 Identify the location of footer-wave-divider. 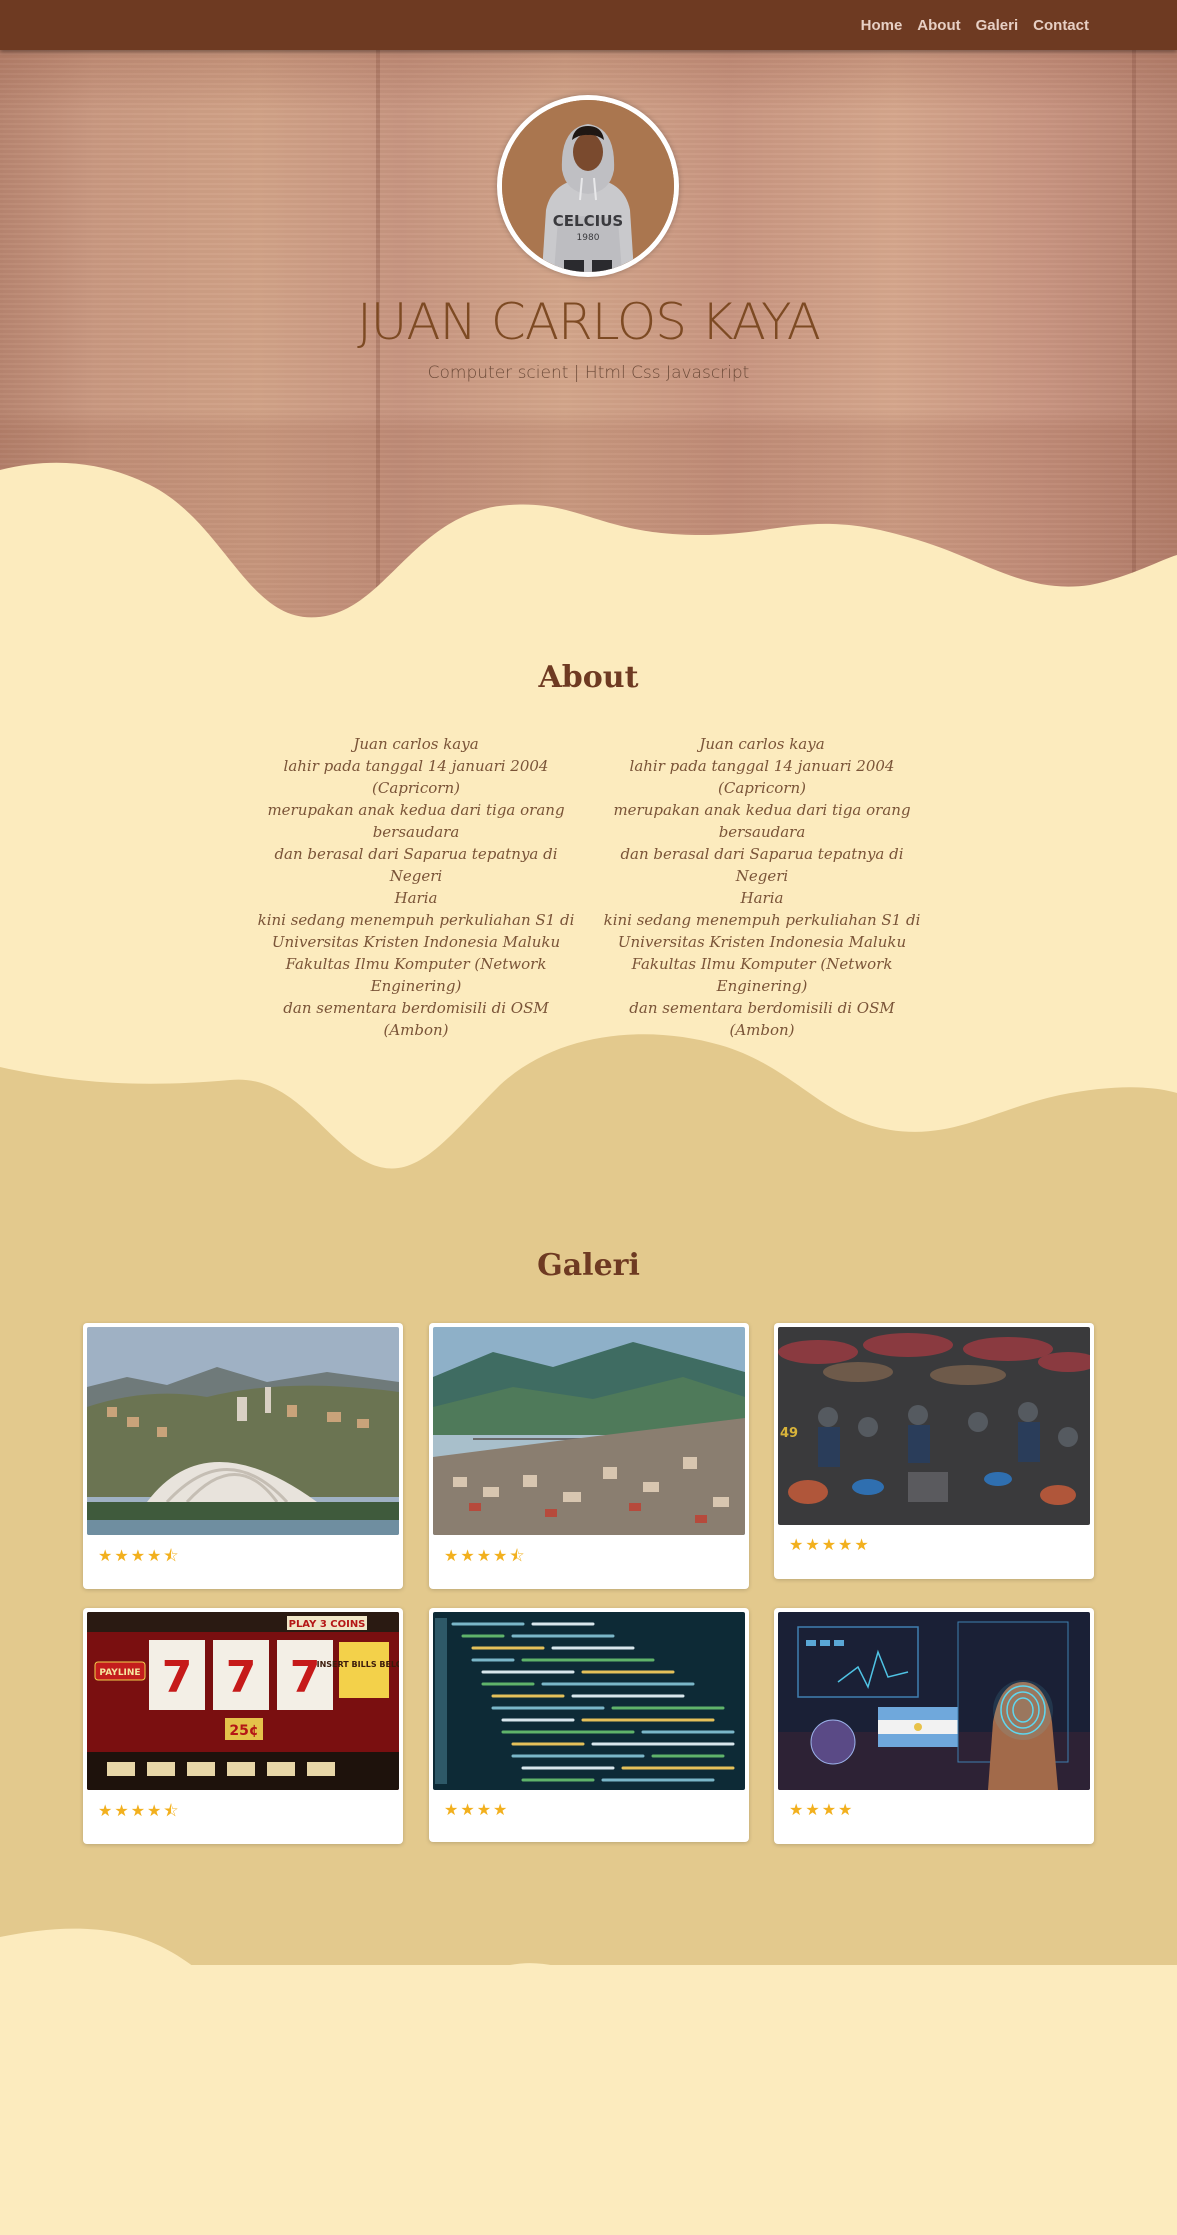
(588, 2081).